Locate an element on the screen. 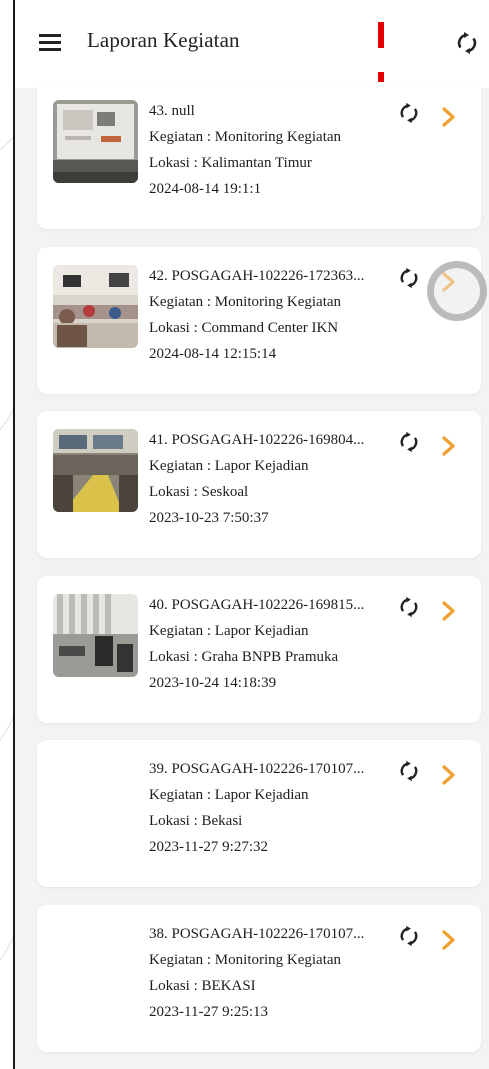 The width and height of the screenshot is (489, 1069). report-lokasi: Lokasi : BEKASI is located at coordinates (202, 986).